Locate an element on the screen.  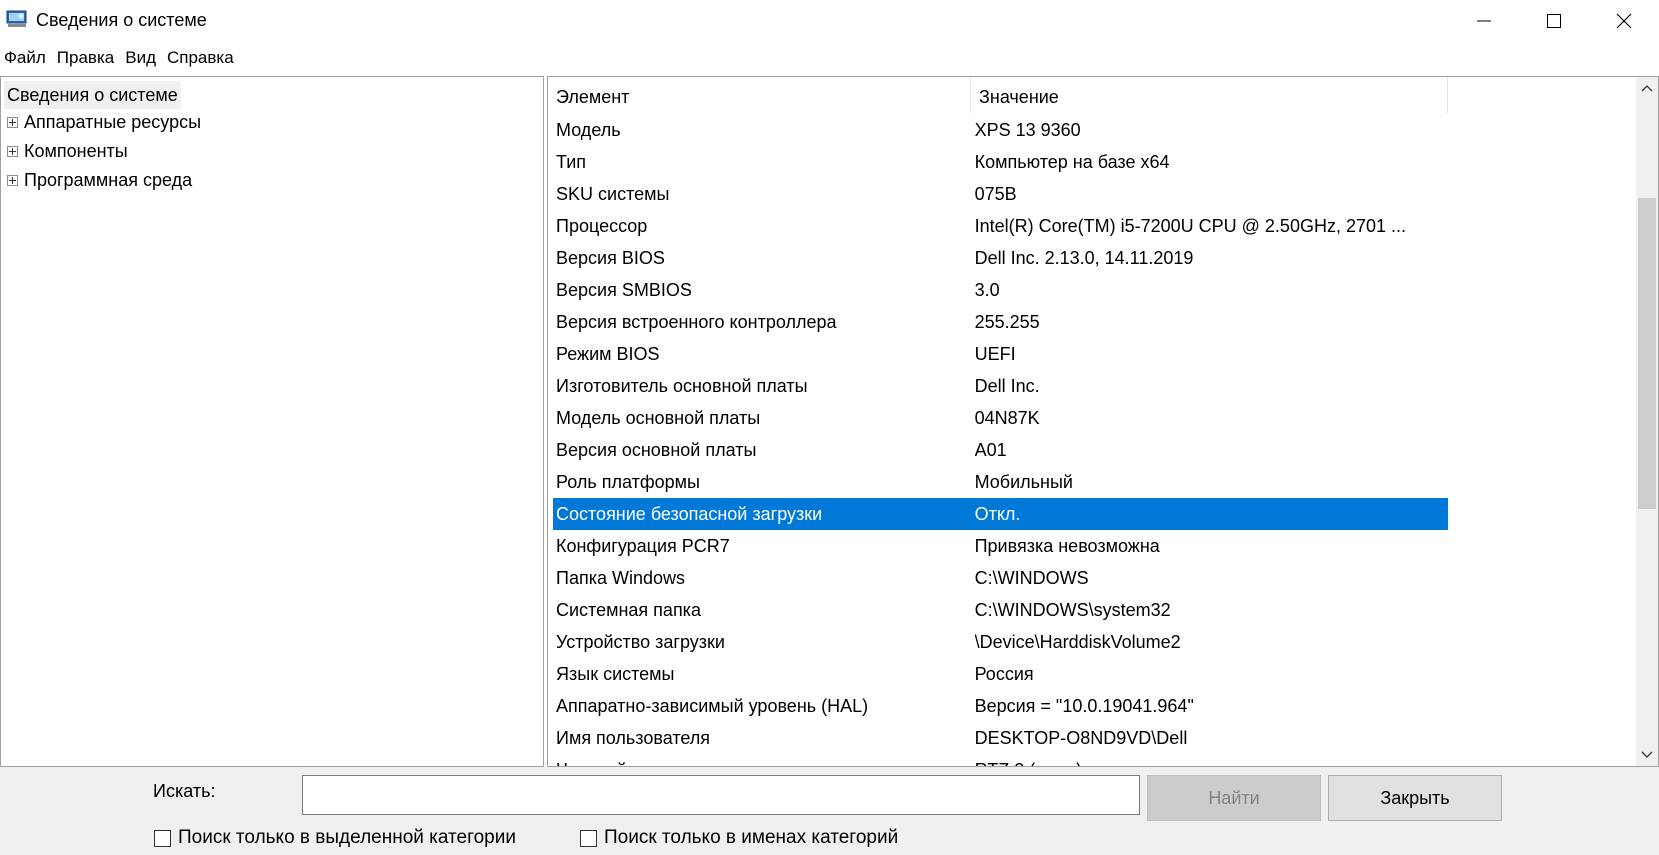
cell-value: A01 is located at coordinates (990, 450).